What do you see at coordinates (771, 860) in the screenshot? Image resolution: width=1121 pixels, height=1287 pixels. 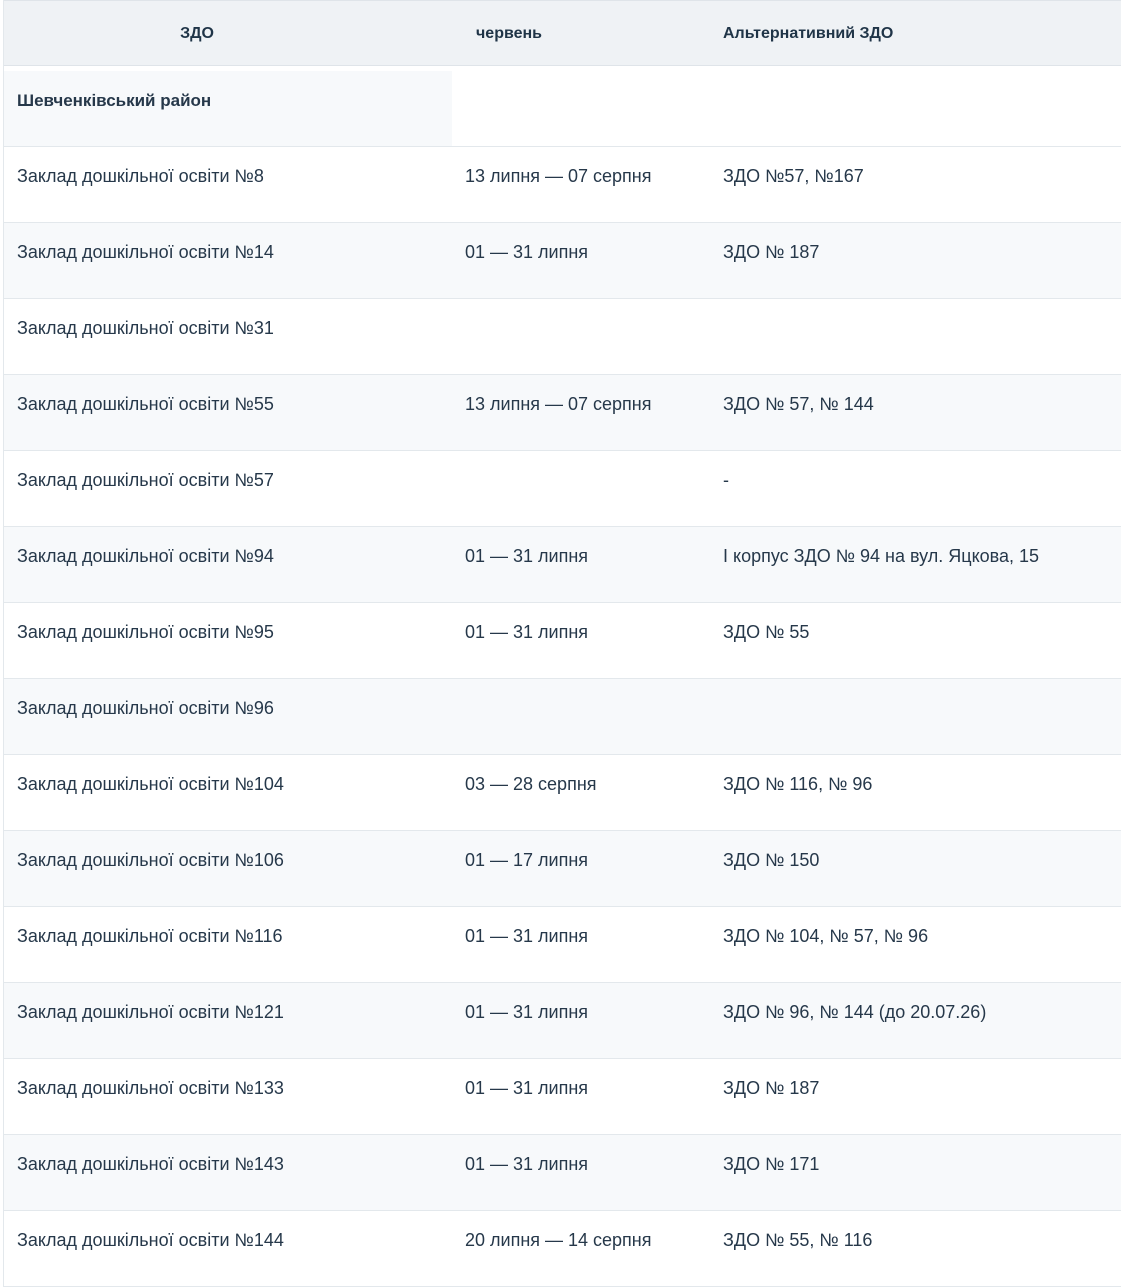 I see `alternative-cell: ЗДО № 150` at bounding box center [771, 860].